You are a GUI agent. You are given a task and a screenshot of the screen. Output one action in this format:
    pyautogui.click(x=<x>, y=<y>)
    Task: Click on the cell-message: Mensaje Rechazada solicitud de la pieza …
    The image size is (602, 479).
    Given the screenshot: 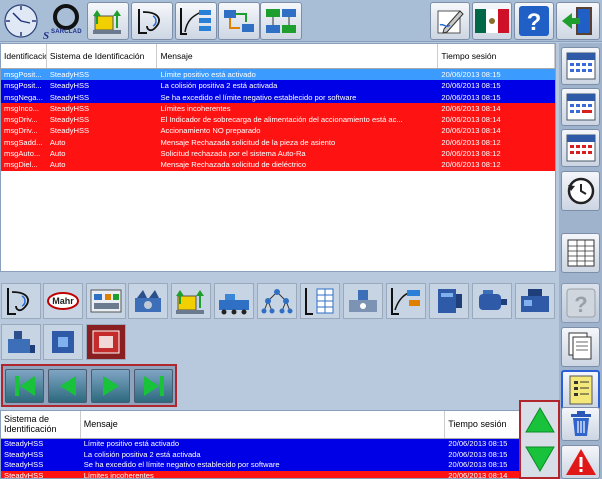 What is the action you would take?
    pyautogui.click(x=248, y=142)
    